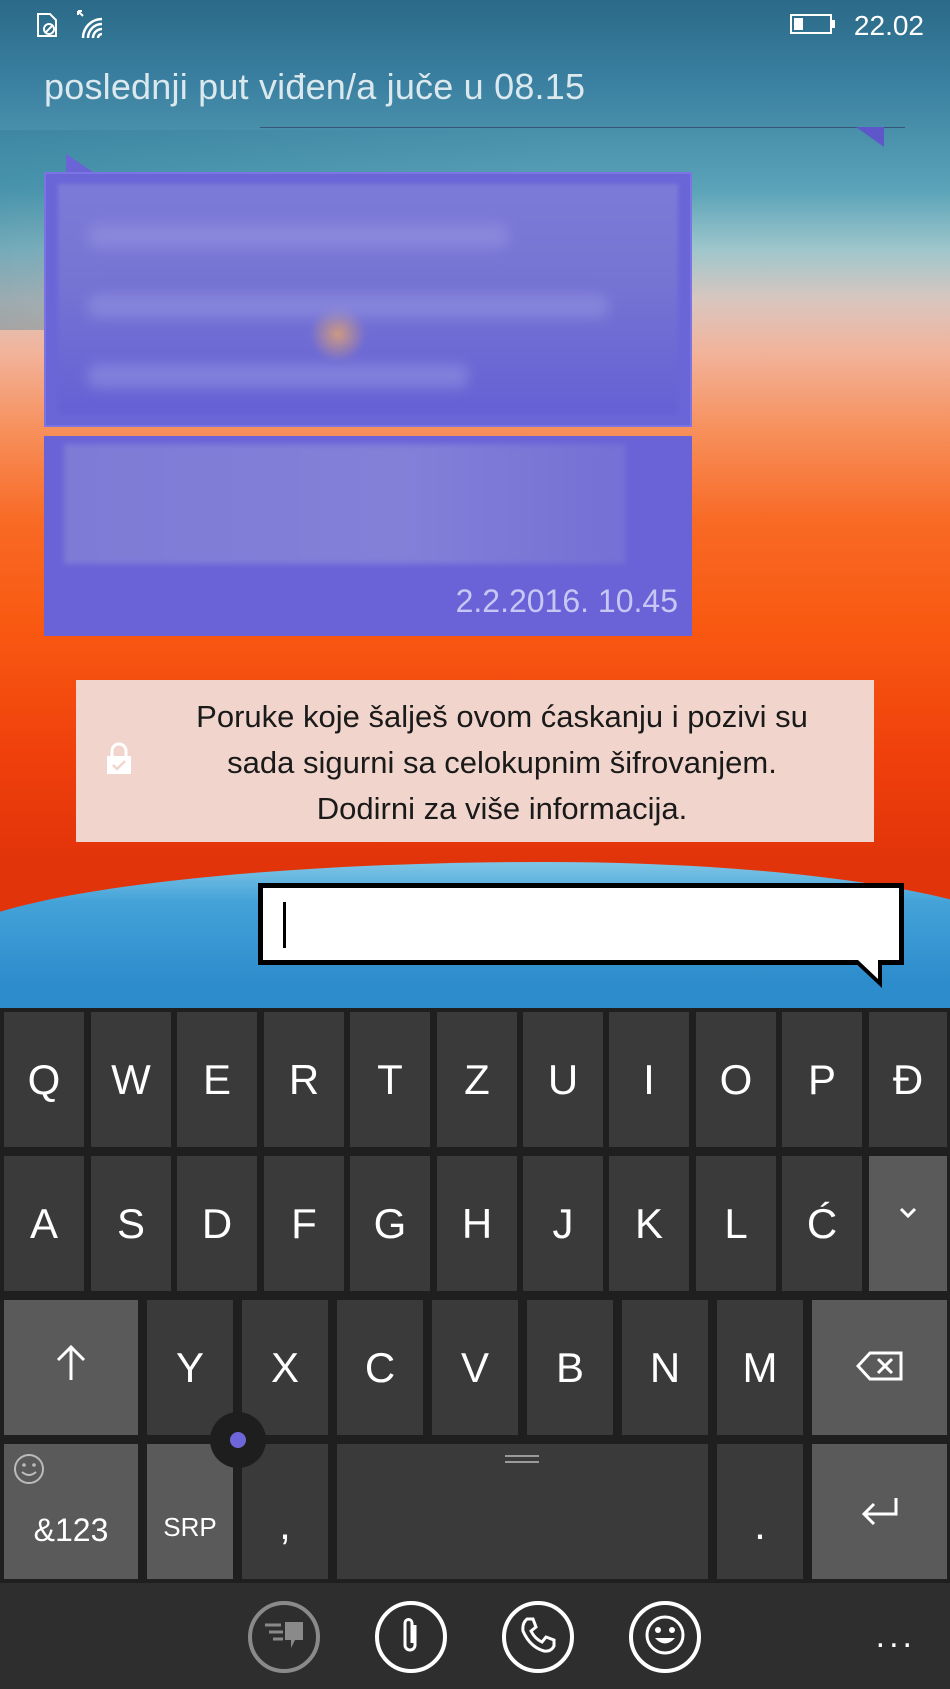 This screenshot has height=1689, width=950. I want to click on emoji-face-icon, so click(29, 1473).